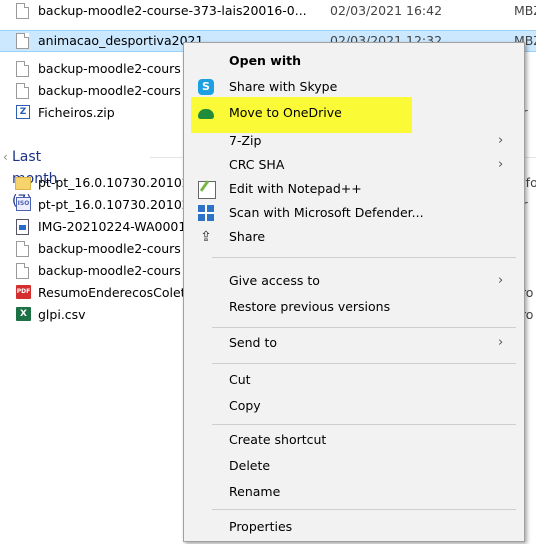 Image resolution: width=536 pixels, height=544 pixels. What do you see at coordinates (354, 165) in the screenshot?
I see `menu-item-crc-sha: CRC SHA ›` at bounding box center [354, 165].